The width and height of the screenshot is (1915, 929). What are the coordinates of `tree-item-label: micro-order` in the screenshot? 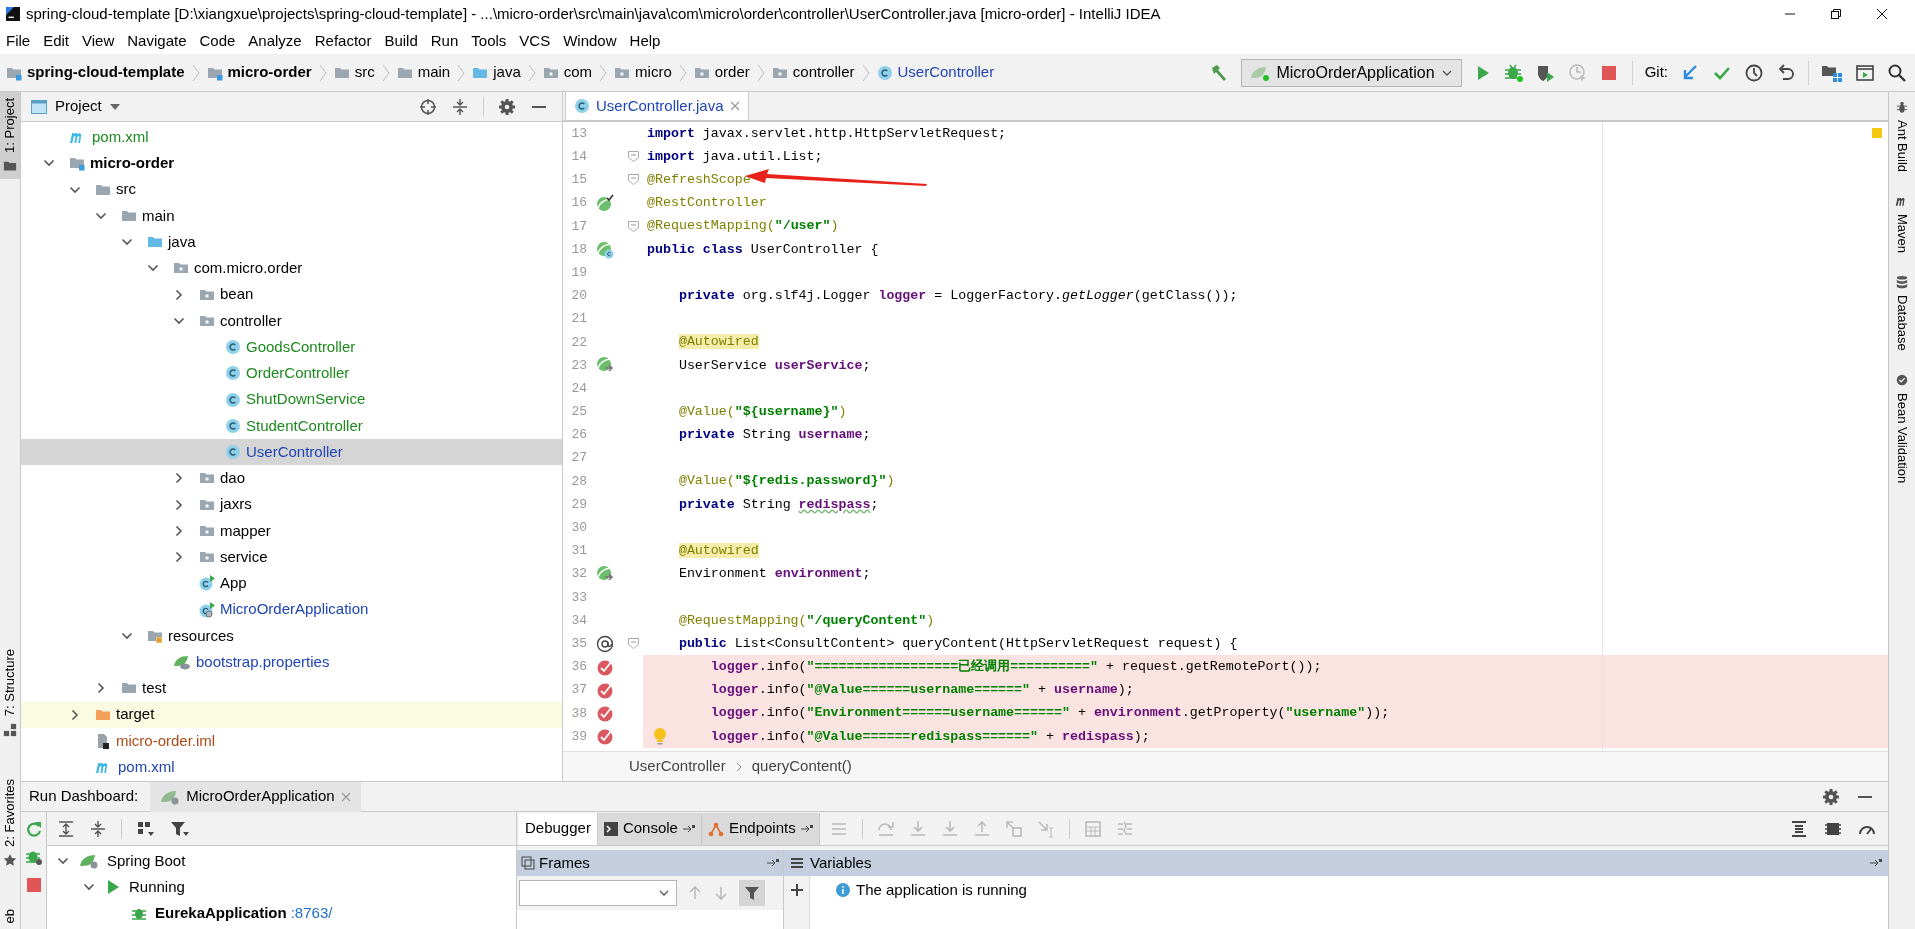 It's located at (132, 163).